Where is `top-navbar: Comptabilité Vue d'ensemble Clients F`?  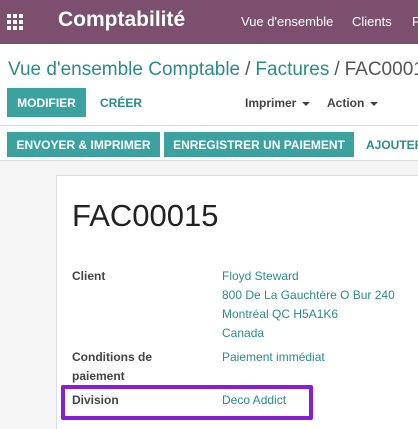 top-navbar: Comptabilité Vue d'ensemble Clients F is located at coordinates (209, 22).